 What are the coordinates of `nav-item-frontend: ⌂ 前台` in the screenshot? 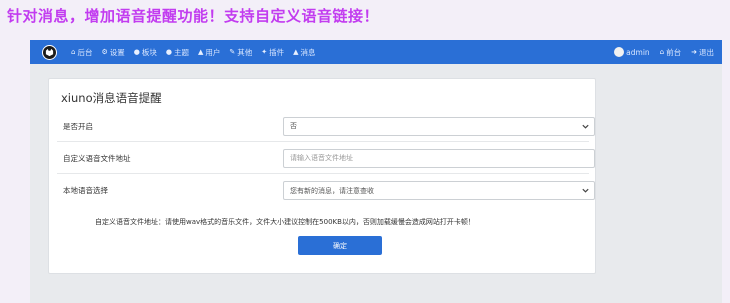 It's located at (670, 52).